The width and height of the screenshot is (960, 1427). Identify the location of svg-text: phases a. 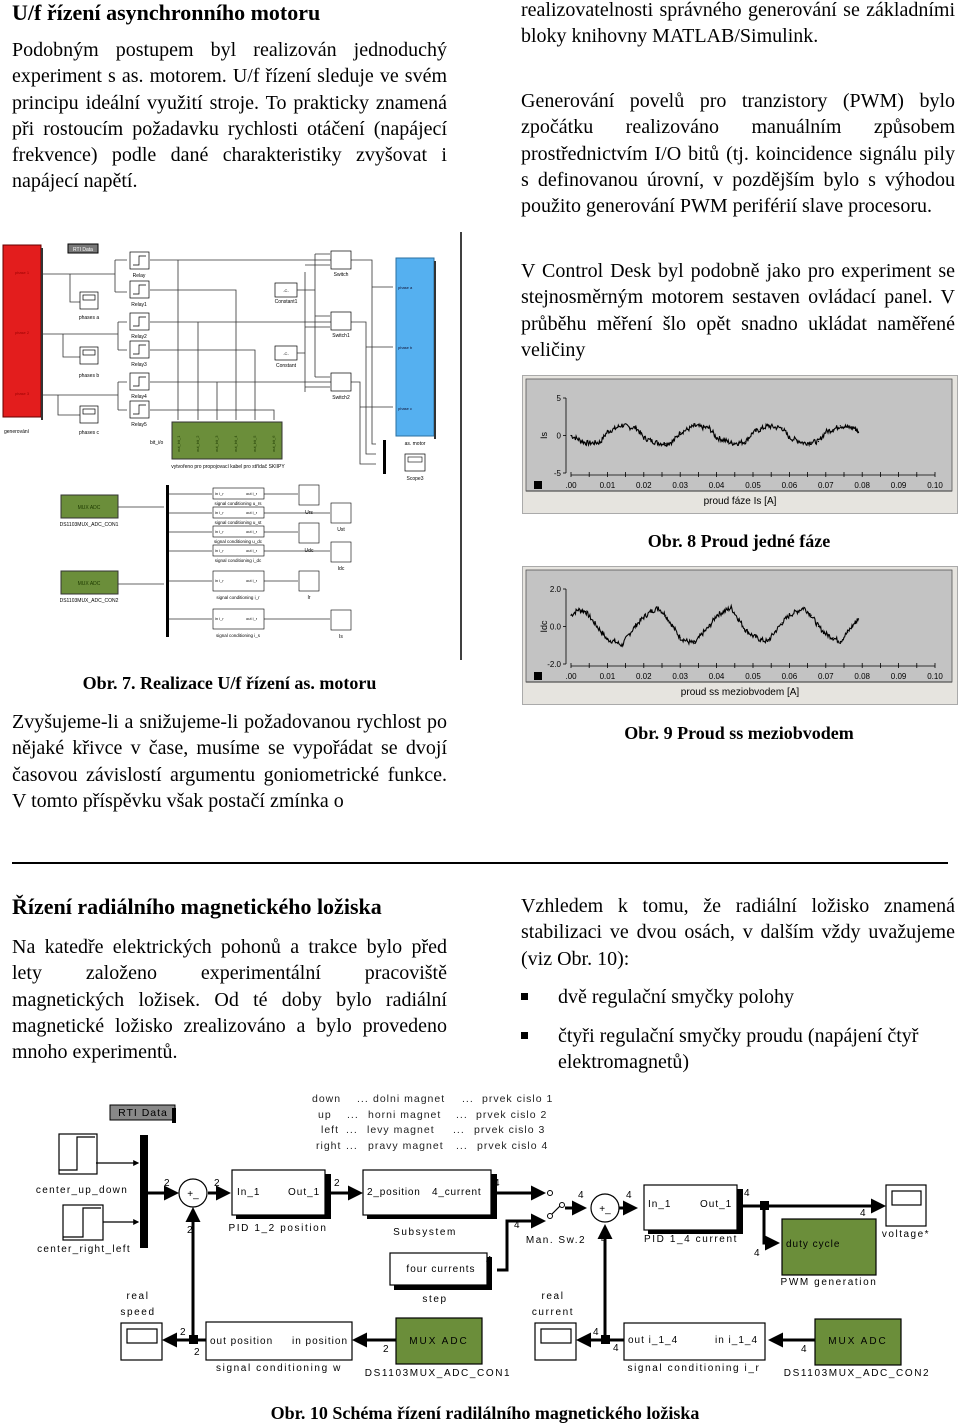
(89, 318).